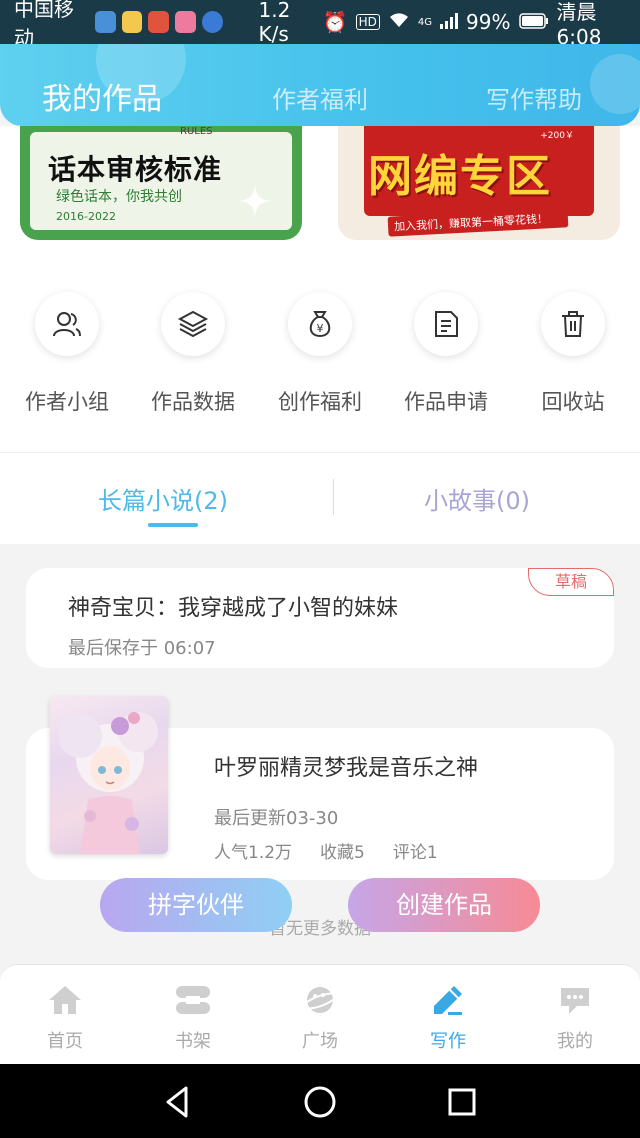 This screenshot has height=1138, width=640. What do you see at coordinates (65, 1000) in the screenshot?
I see `home-icon` at bounding box center [65, 1000].